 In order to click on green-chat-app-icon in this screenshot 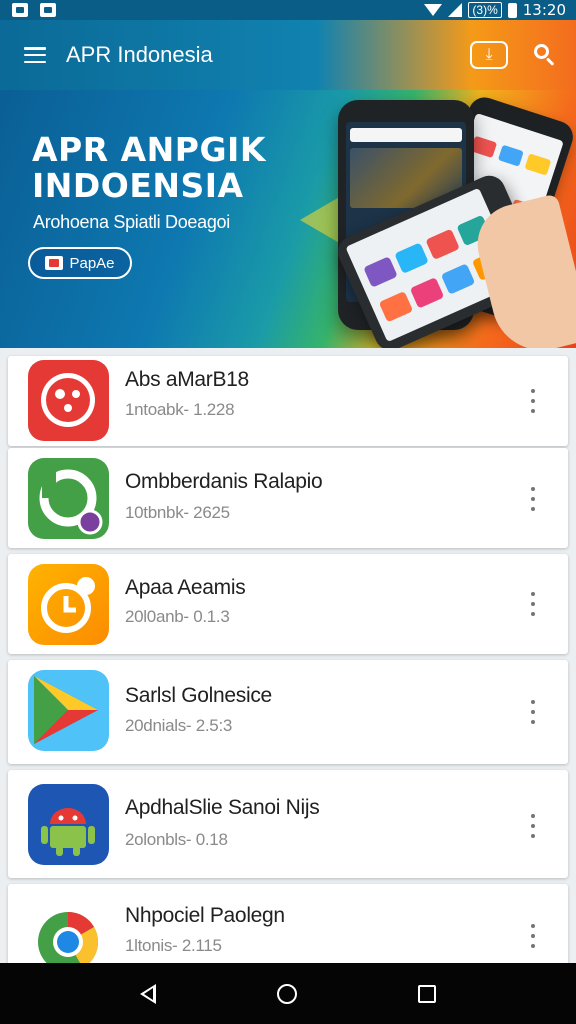, I will do `click(68, 498)`.